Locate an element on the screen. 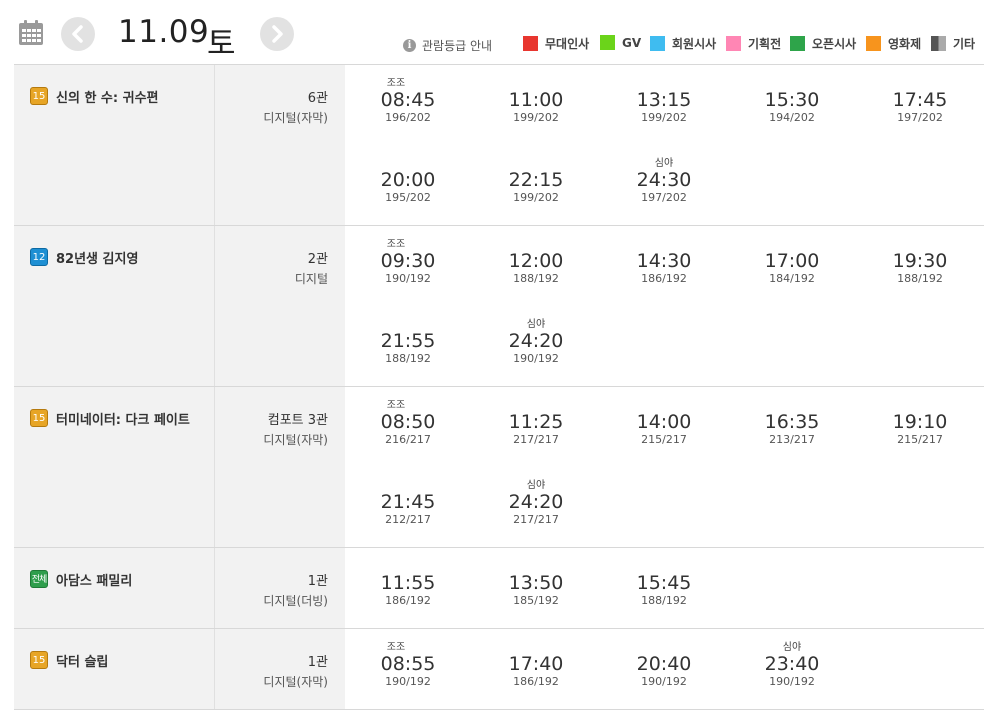  rating-info-label: 관람등급 안내 is located at coordinates (457, 46).